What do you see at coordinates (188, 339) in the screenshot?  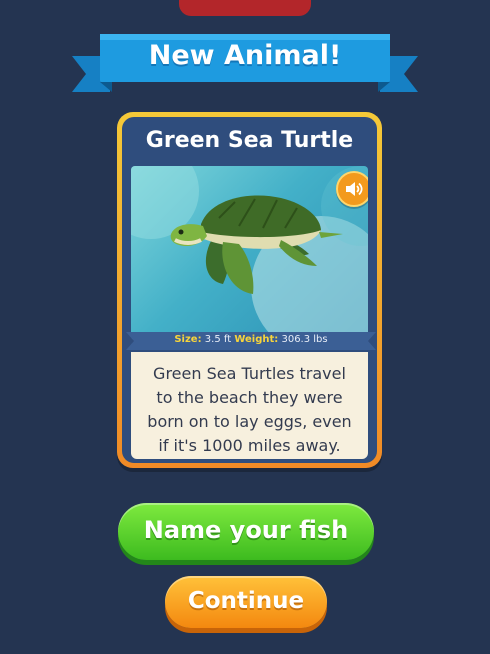 I see `size-label: Size:` at bounding box center [188, 339].